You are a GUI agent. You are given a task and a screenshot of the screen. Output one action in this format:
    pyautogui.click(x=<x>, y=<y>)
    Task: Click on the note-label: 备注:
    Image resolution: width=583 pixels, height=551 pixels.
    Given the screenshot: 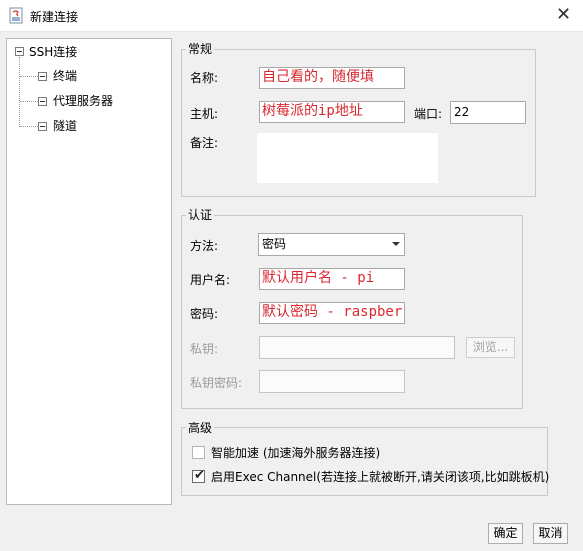 What is the action you would take?
    pyautogui.click(x=204, y=143)
    